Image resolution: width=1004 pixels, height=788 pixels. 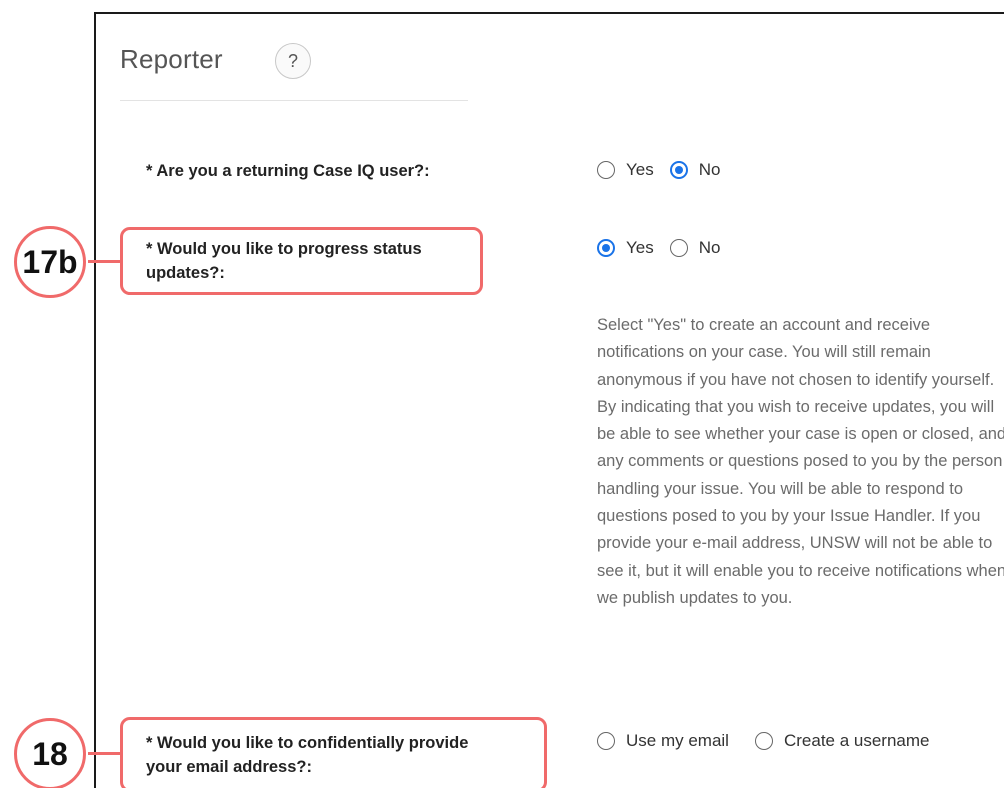 What do you see at coordinates (294, 100) in the screenshot?
I see `title-divider` at bounding box center [294, 100].